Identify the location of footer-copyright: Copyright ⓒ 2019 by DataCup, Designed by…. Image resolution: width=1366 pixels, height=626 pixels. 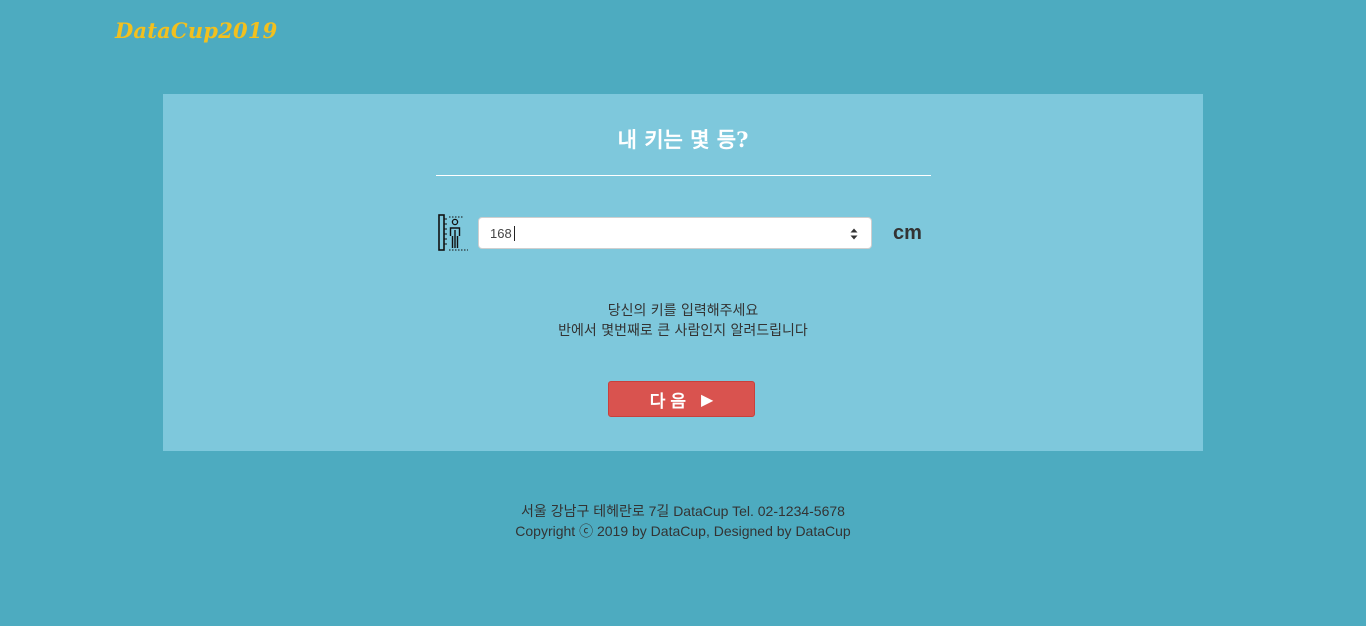
(683, 531).